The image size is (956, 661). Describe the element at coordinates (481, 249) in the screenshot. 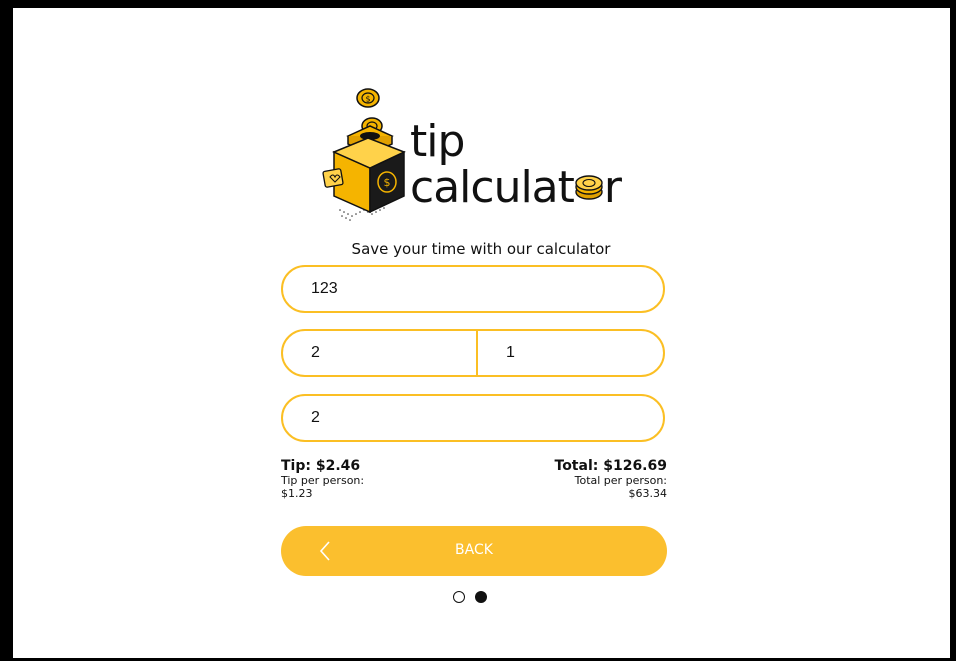

I see `subtitle: Save your time with our calculator` at that location.